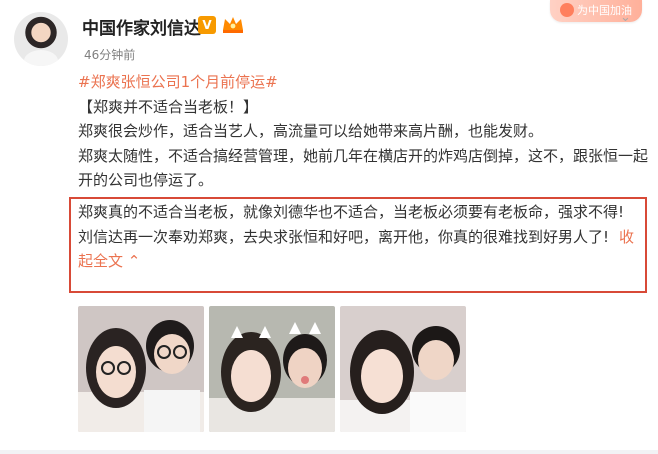 The height and width of the screenshot is (454, 658). Describe the element at coordinates (311, 131) in the screenshot. I see `post-paragraph: 郑爽很会炒作，适合当艺人，高流量可以给她带来高片酬，也能发财。` at that location.